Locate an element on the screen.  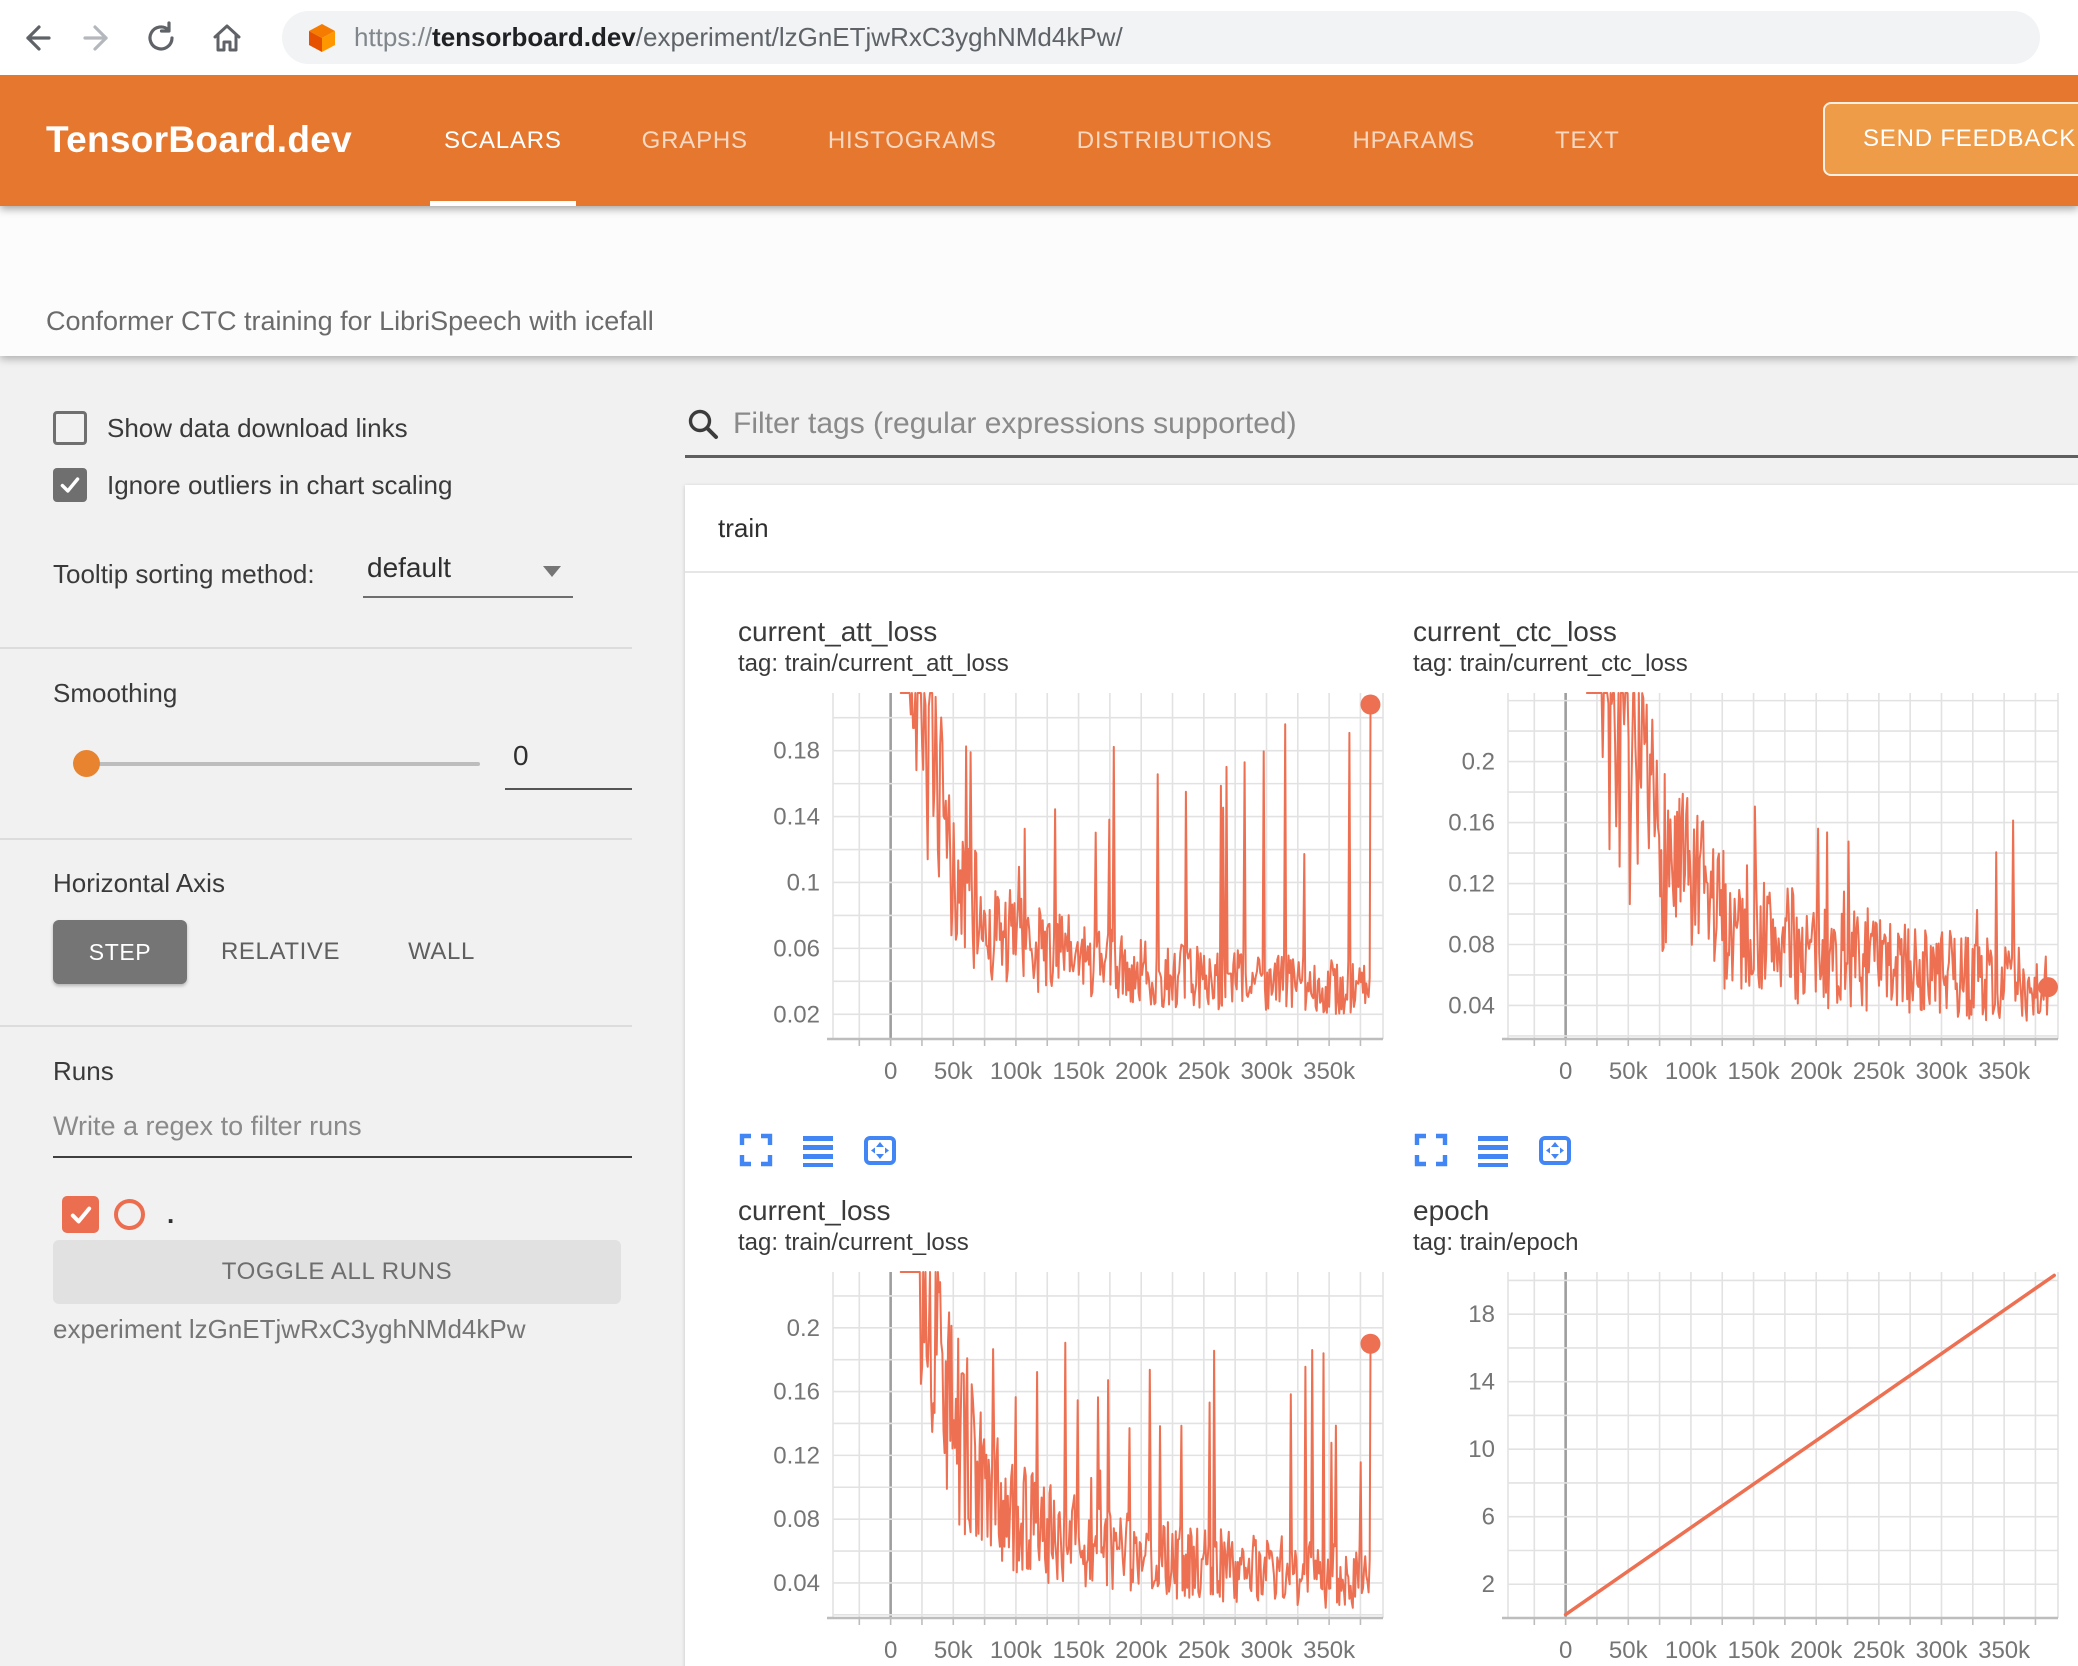
runs-filter-input is located at coordinates (342, 1126).